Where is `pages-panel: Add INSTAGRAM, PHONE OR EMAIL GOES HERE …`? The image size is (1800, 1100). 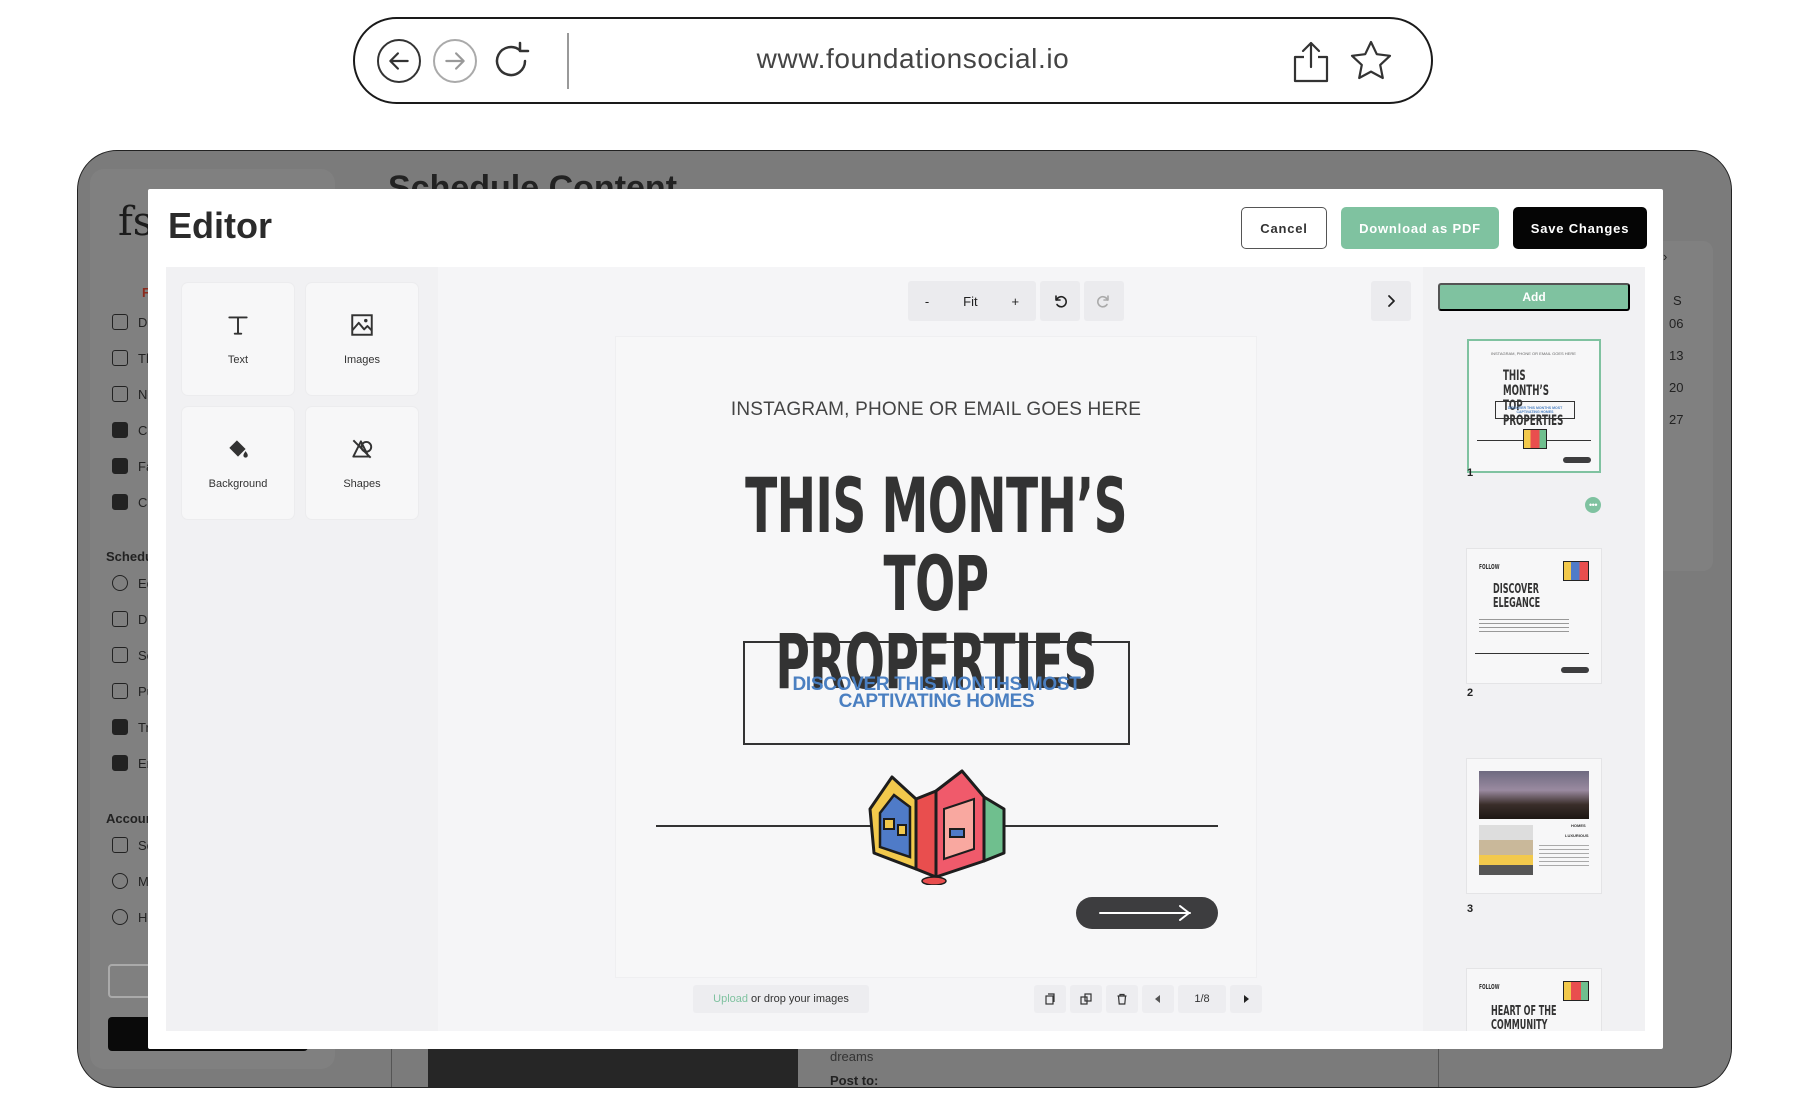 pages-panel: Add INSTAGRAM, PHONE OR EMAIL GOES HERE … is located at coordinates (1534, 649).